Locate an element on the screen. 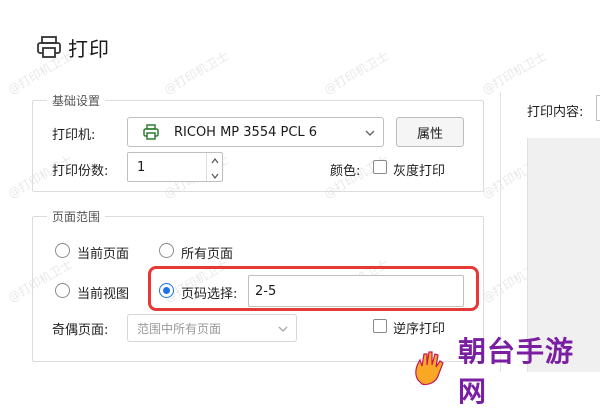  page-selection-radio is located at coordinates (166, 290).